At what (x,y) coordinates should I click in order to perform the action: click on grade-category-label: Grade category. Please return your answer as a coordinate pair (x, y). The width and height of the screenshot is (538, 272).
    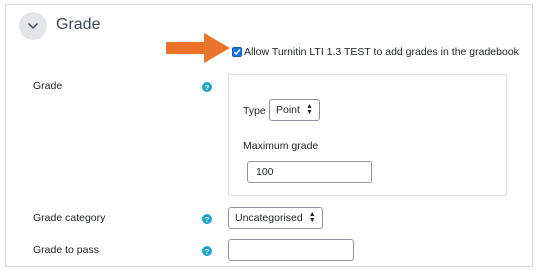
    Looking at the image, I should click on (69, 218).